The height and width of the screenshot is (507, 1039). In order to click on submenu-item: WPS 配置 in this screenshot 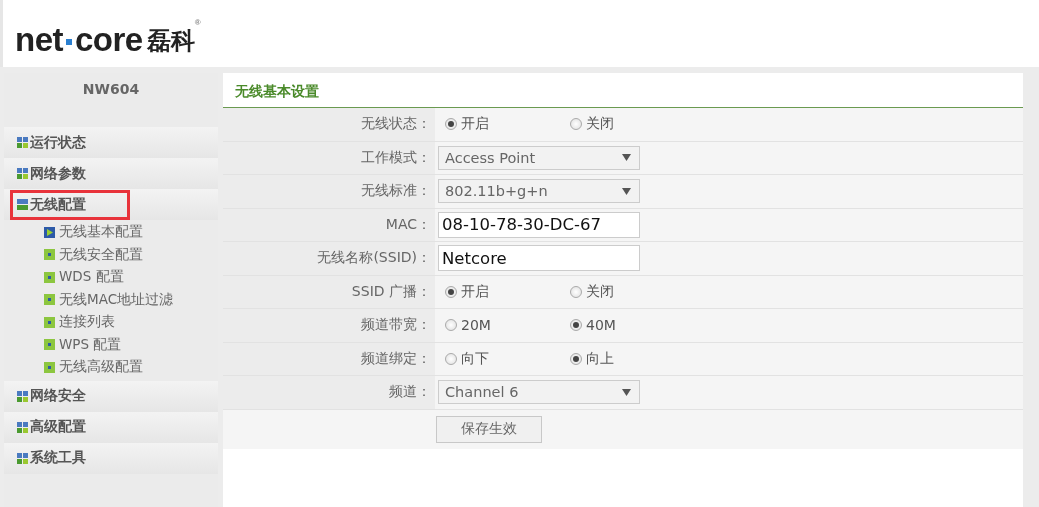, I will do `click(131, 344)`.